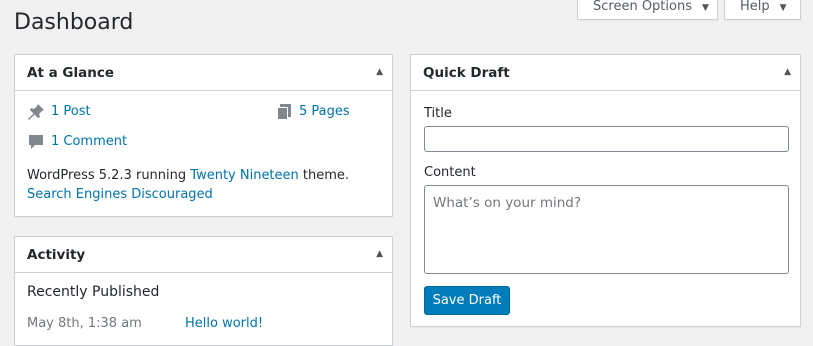  What do you see at coordinates (467, 300) in the screenshot?
I see `save-draft-button: Save Draft` at bounding box center [467, 300].